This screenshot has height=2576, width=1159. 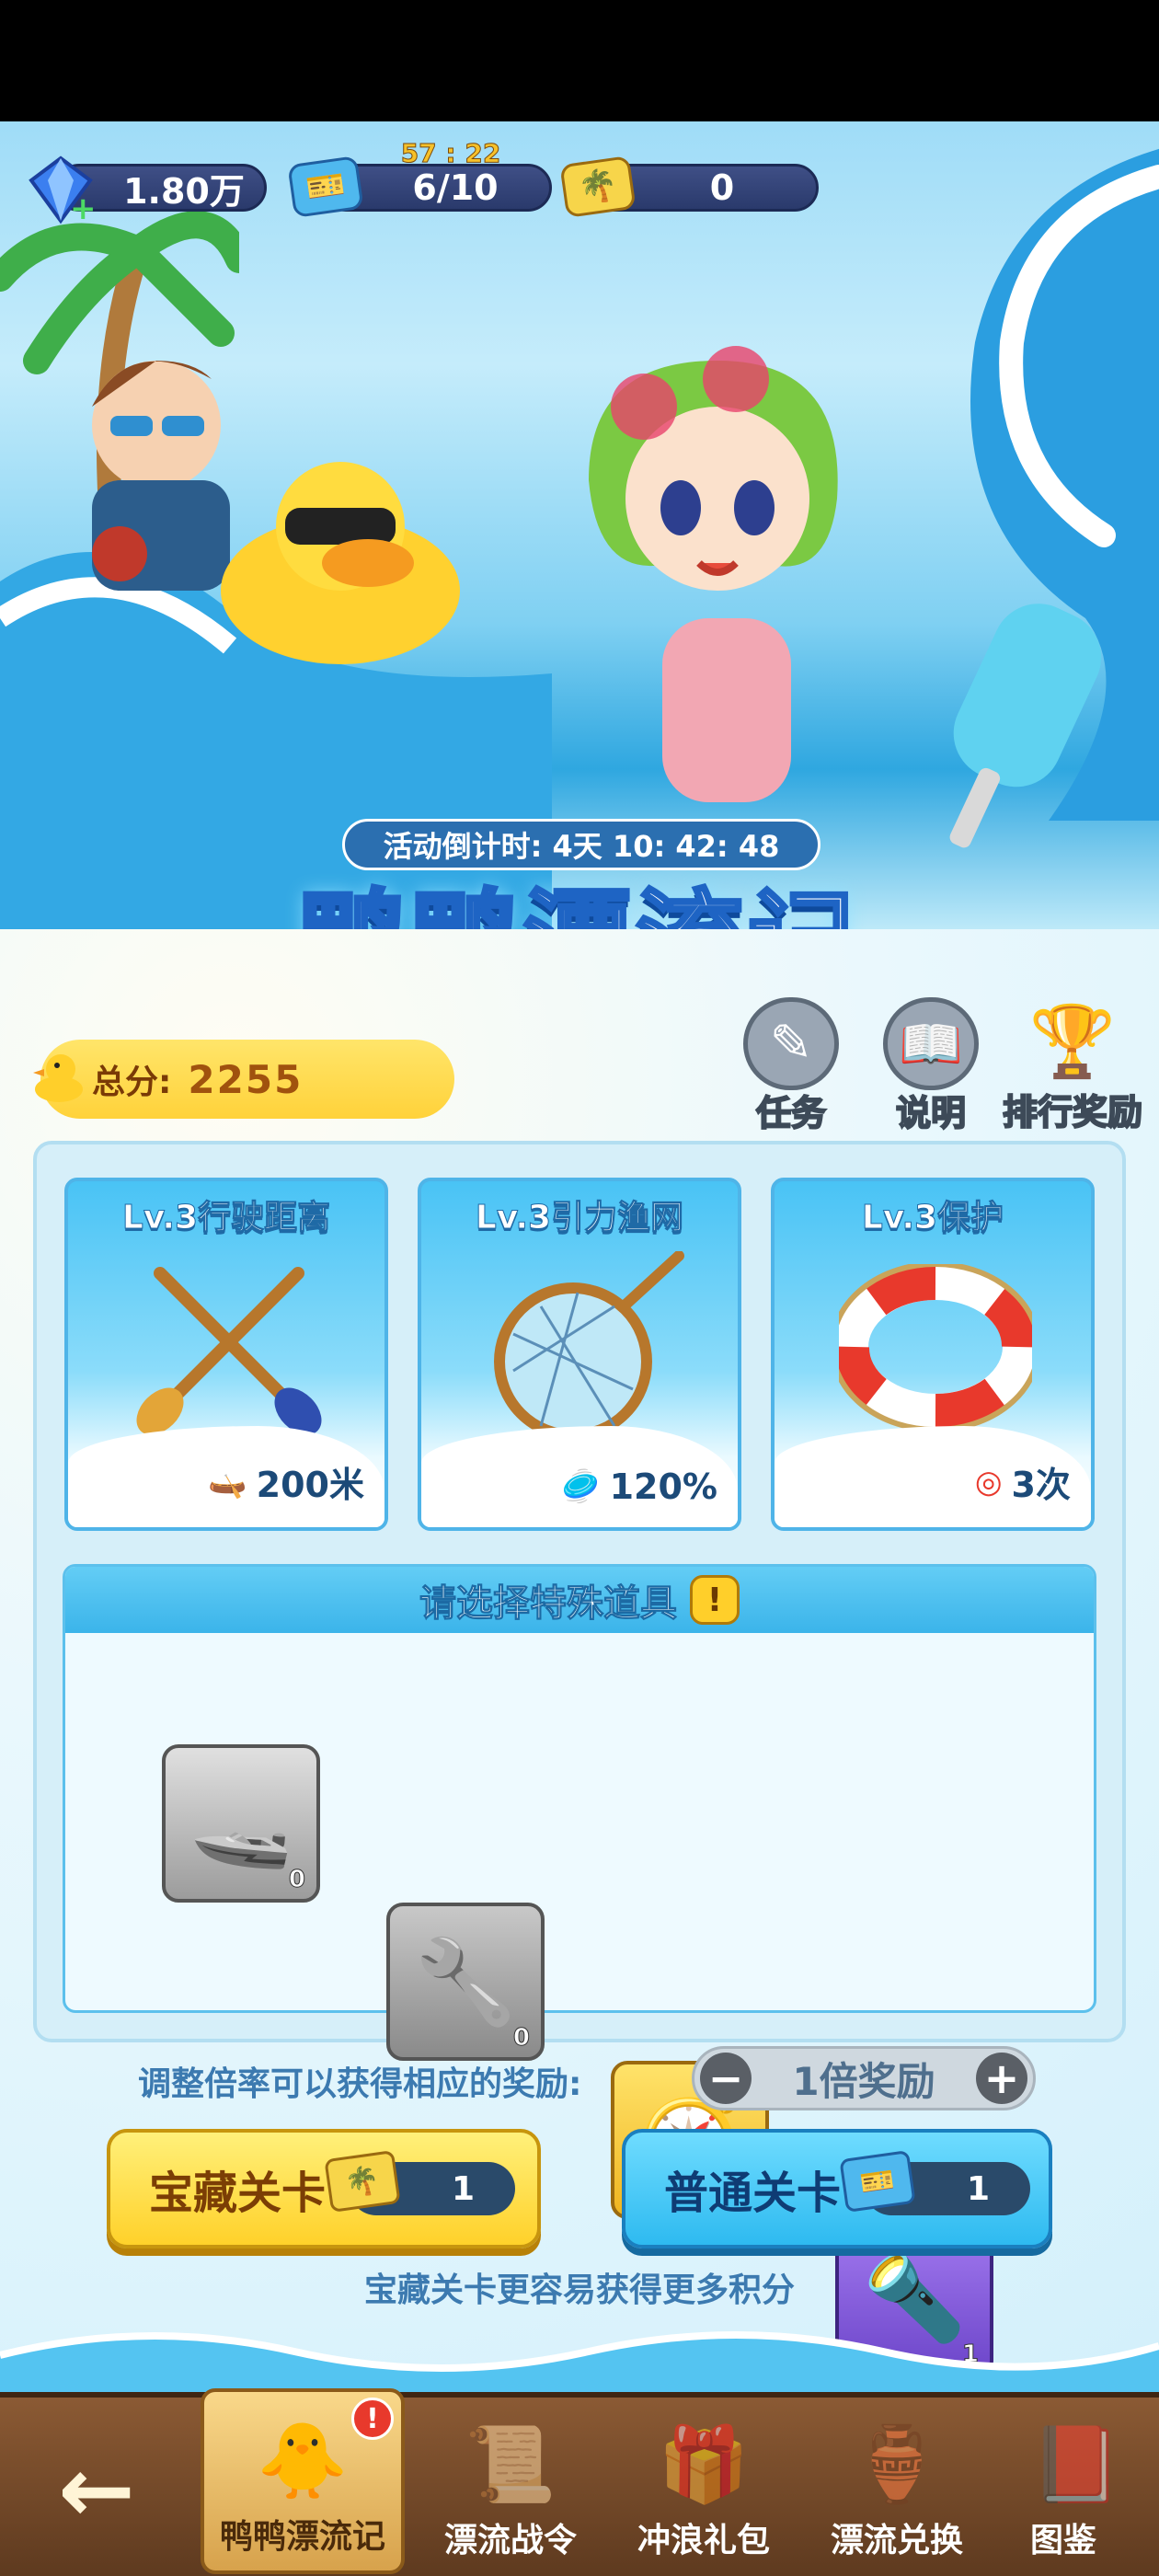 What do you see at coordinates (1072, 1112) in the screenshot?
I see `ranking-reward-label: 排行奖励` at bounding box center [1072, 1112].